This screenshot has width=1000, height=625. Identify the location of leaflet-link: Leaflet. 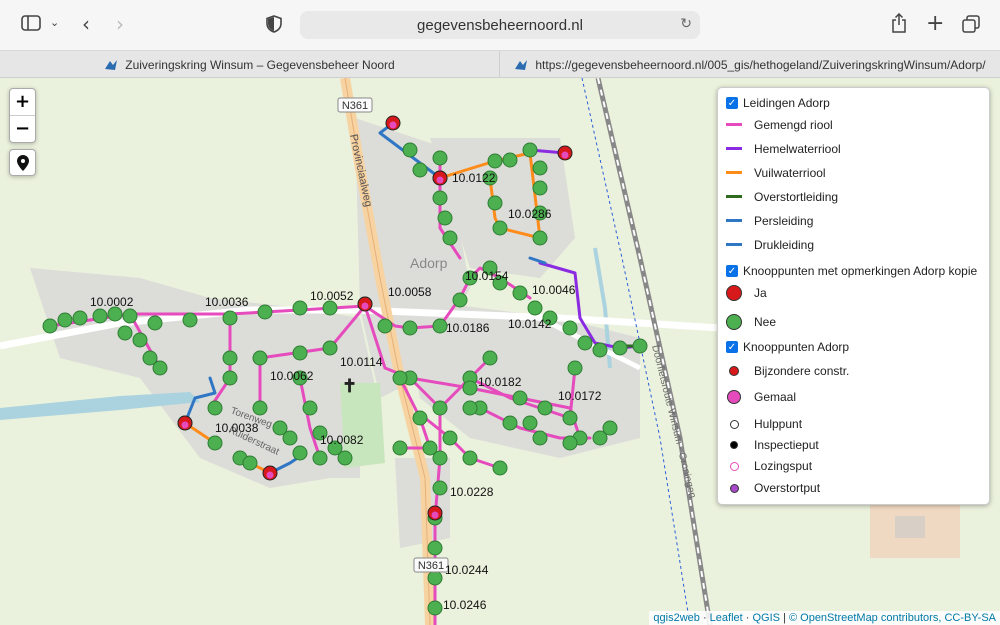
(726, 618).